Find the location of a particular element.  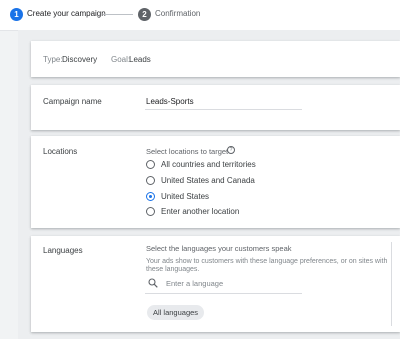

languages-description-line2: these languages. is located at coordinates (173, 269).